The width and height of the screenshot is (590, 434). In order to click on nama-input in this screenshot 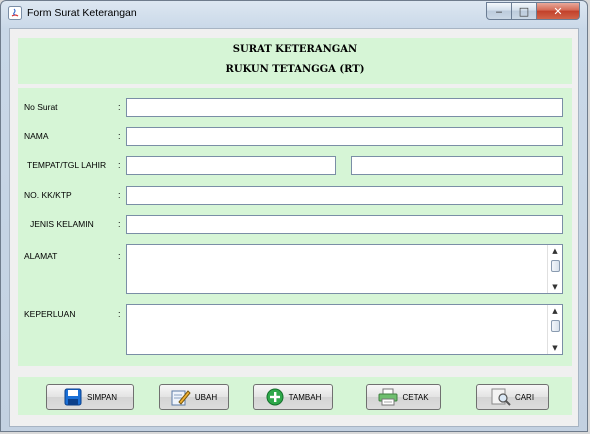, I will do `click(344, 136)`.